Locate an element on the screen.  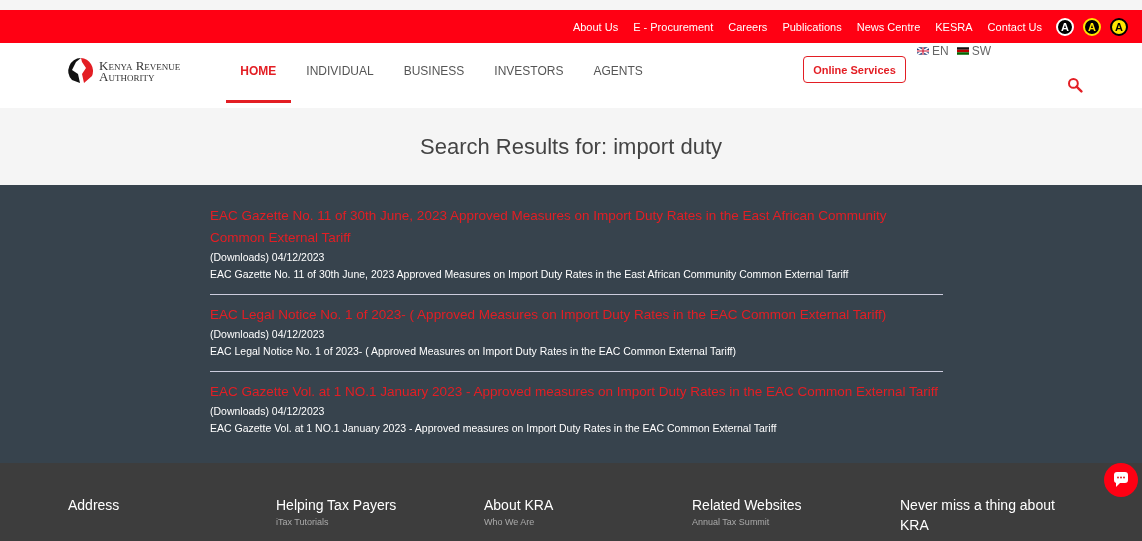
footer-link: Who We Are is located at coordinates (588, 522).